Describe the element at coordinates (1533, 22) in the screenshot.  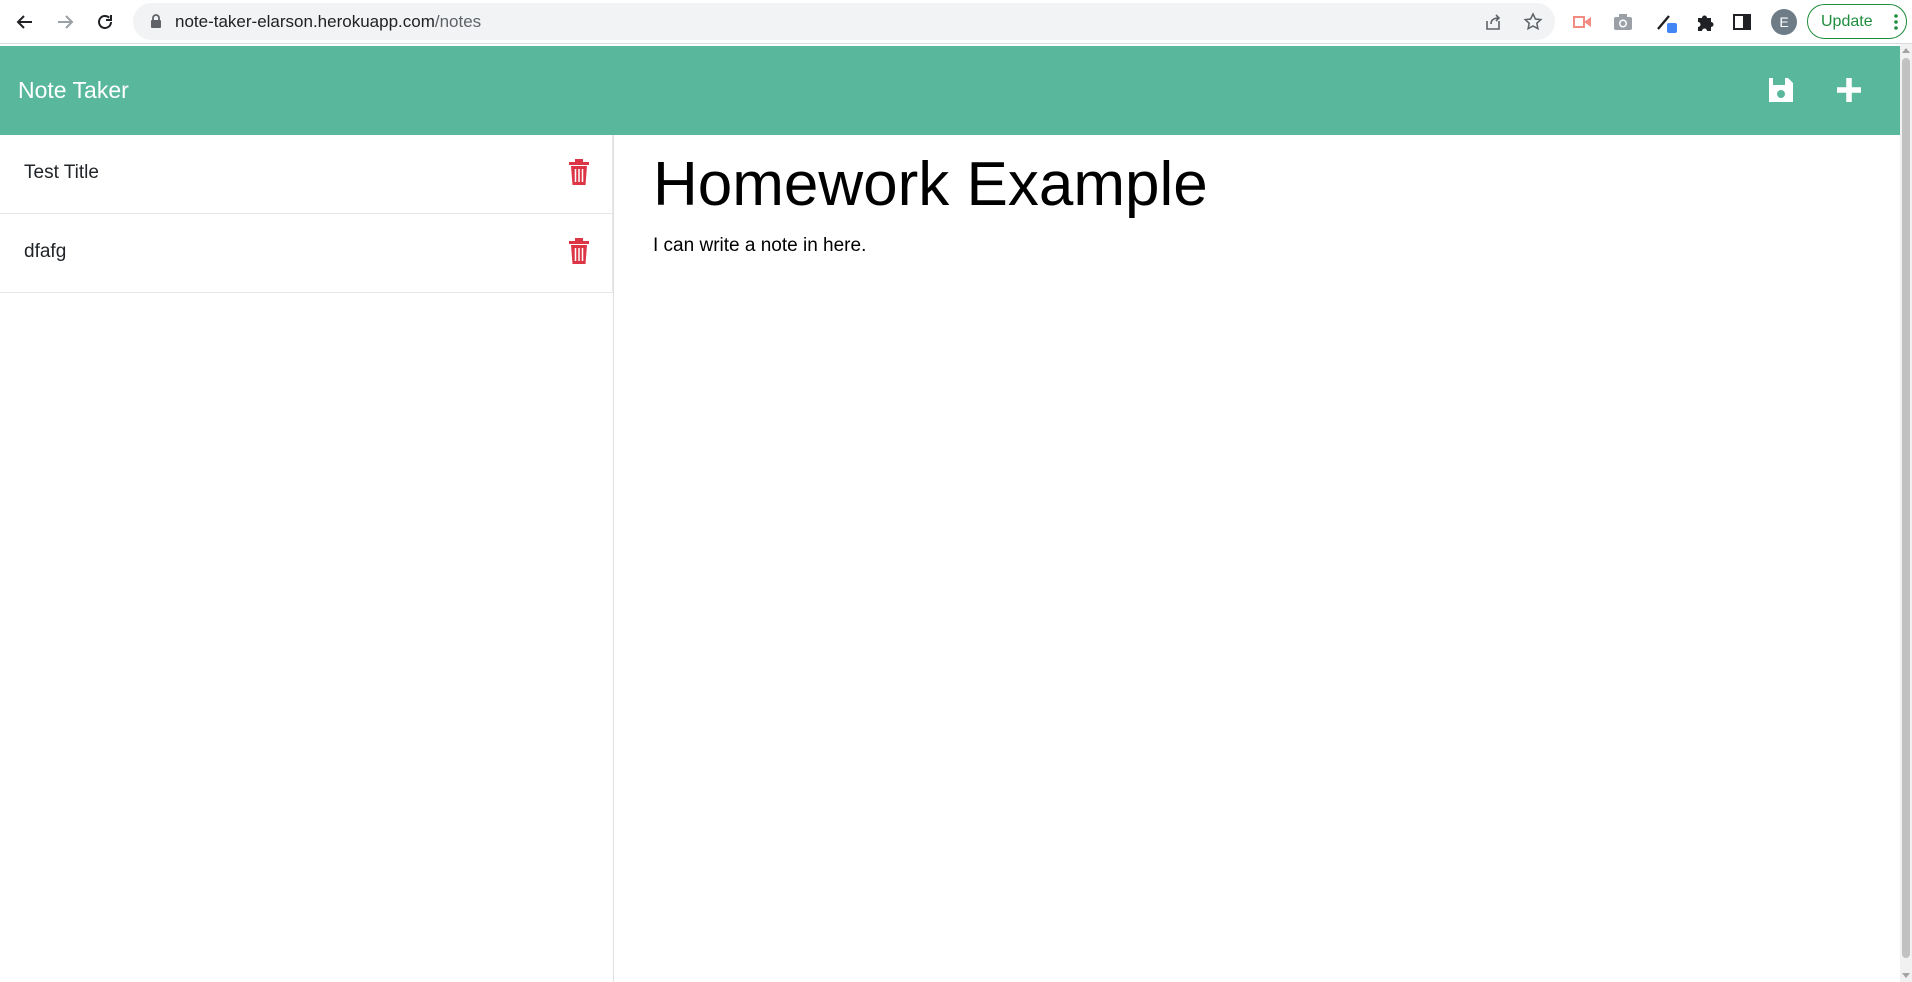
I see `bookmark-star-icon` at that location.